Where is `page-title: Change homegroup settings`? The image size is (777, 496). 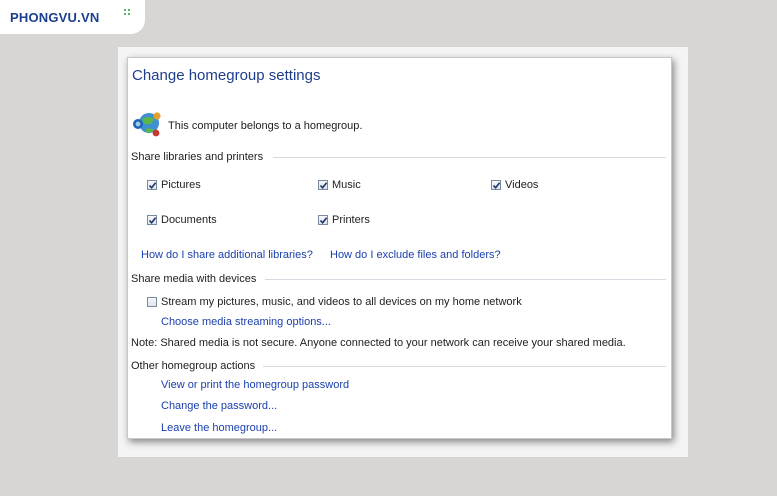
page-title: Change homegroup settings is located at coordinates (226, 75).